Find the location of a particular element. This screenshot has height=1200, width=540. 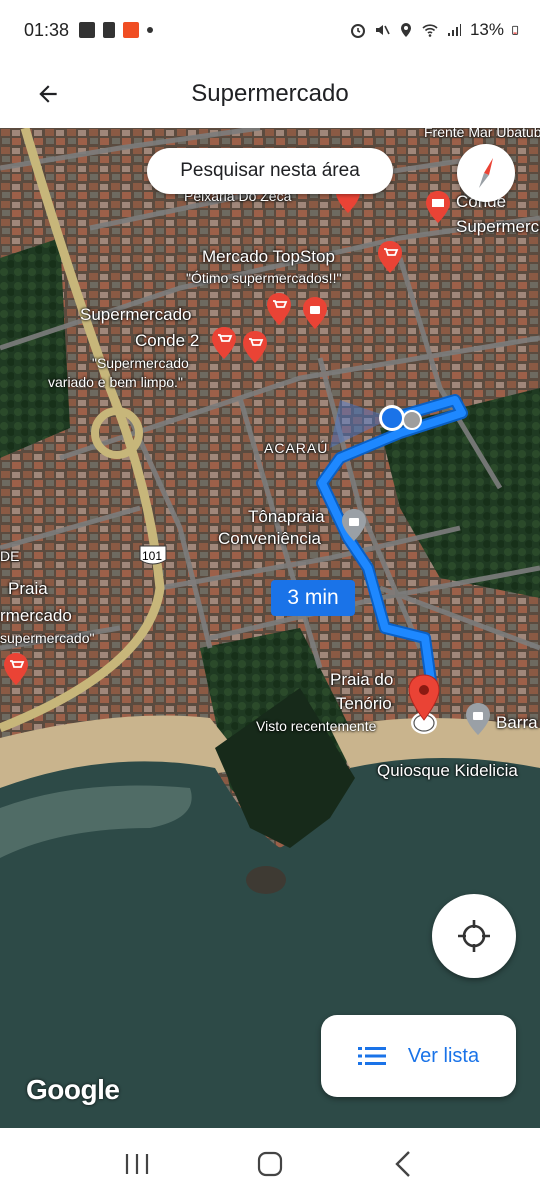

recent-apps-button is located at coordinates (137, 1164).